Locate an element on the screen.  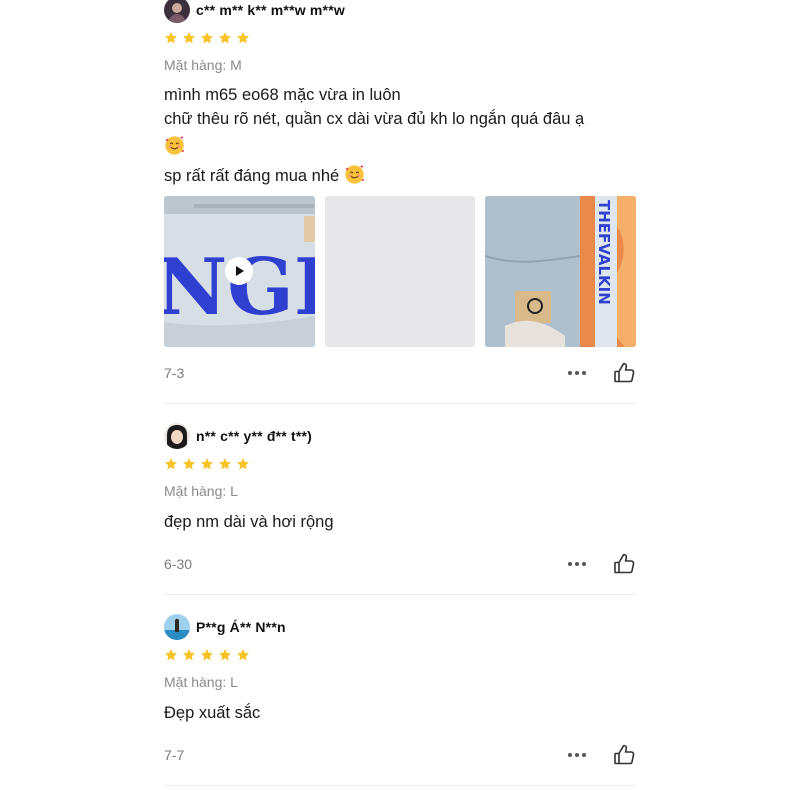
reviewer-name: c** m** k** m**w m**w is located at coordinates (270, 10).